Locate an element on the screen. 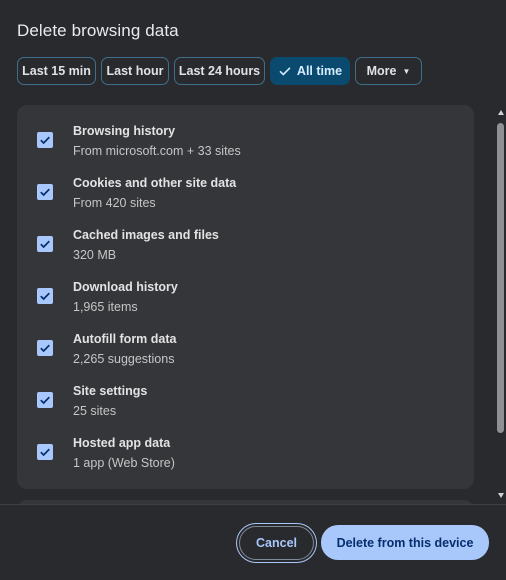  item-detail: 25 sites is located at coordinates (95, 411).